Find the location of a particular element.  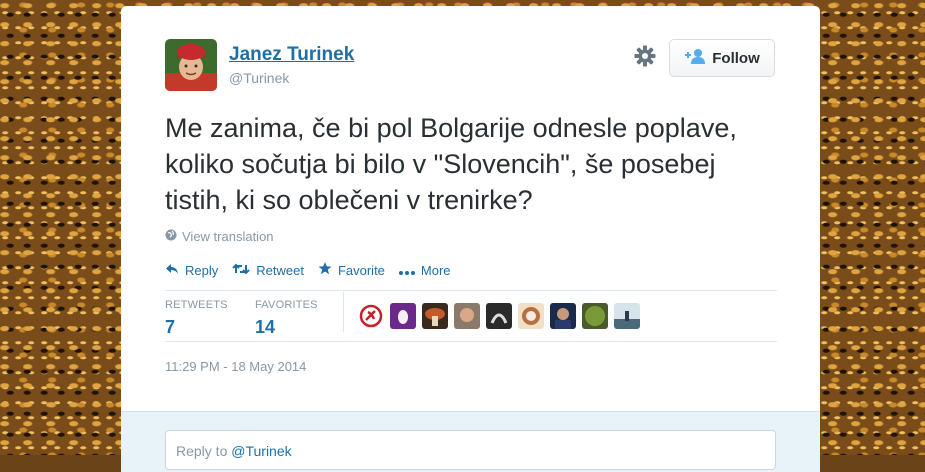

reply-arrow-icon is located at coordinates (172, 270).